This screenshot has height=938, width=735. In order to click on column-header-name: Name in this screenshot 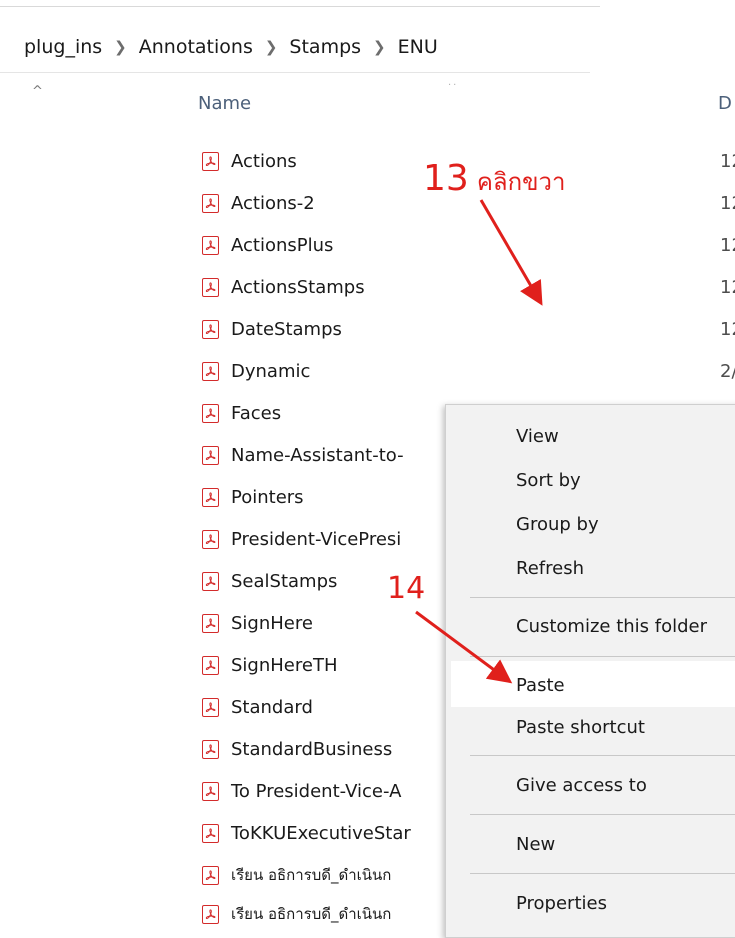, I will do `click(224, 103)`.